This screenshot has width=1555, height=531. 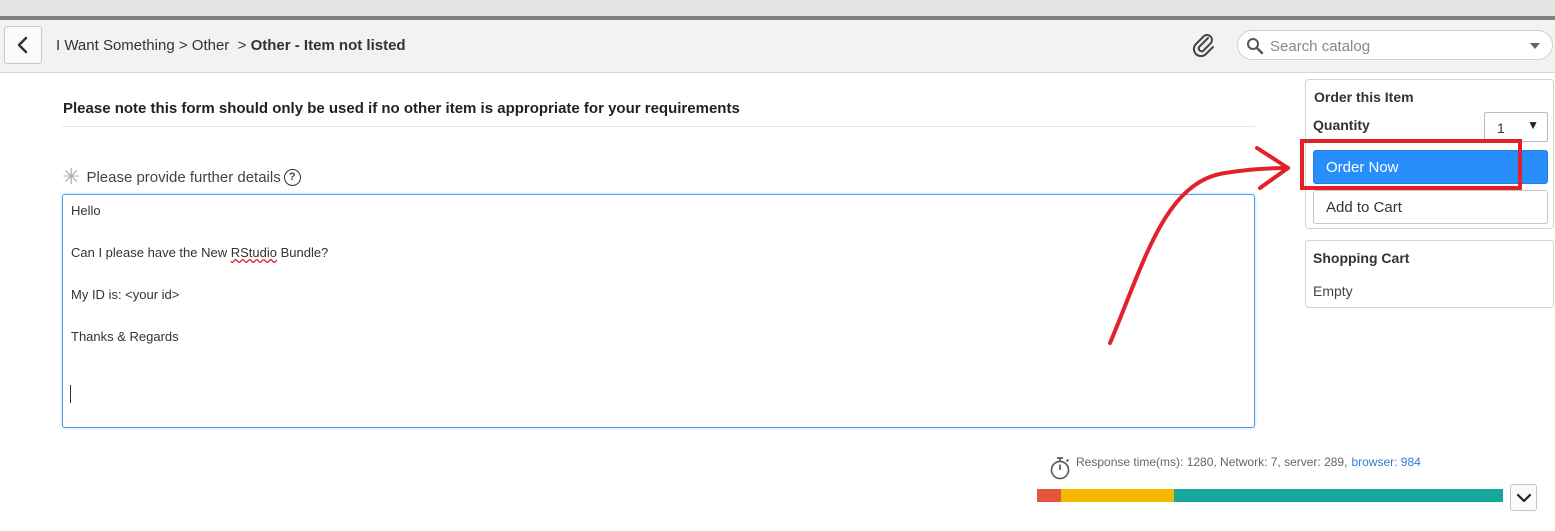 What do you see at coordinates (115, 45) in the screenshot?
I see `breadcrumb-item-i-want-something: I Want Something` at bounding box center [115, 45].